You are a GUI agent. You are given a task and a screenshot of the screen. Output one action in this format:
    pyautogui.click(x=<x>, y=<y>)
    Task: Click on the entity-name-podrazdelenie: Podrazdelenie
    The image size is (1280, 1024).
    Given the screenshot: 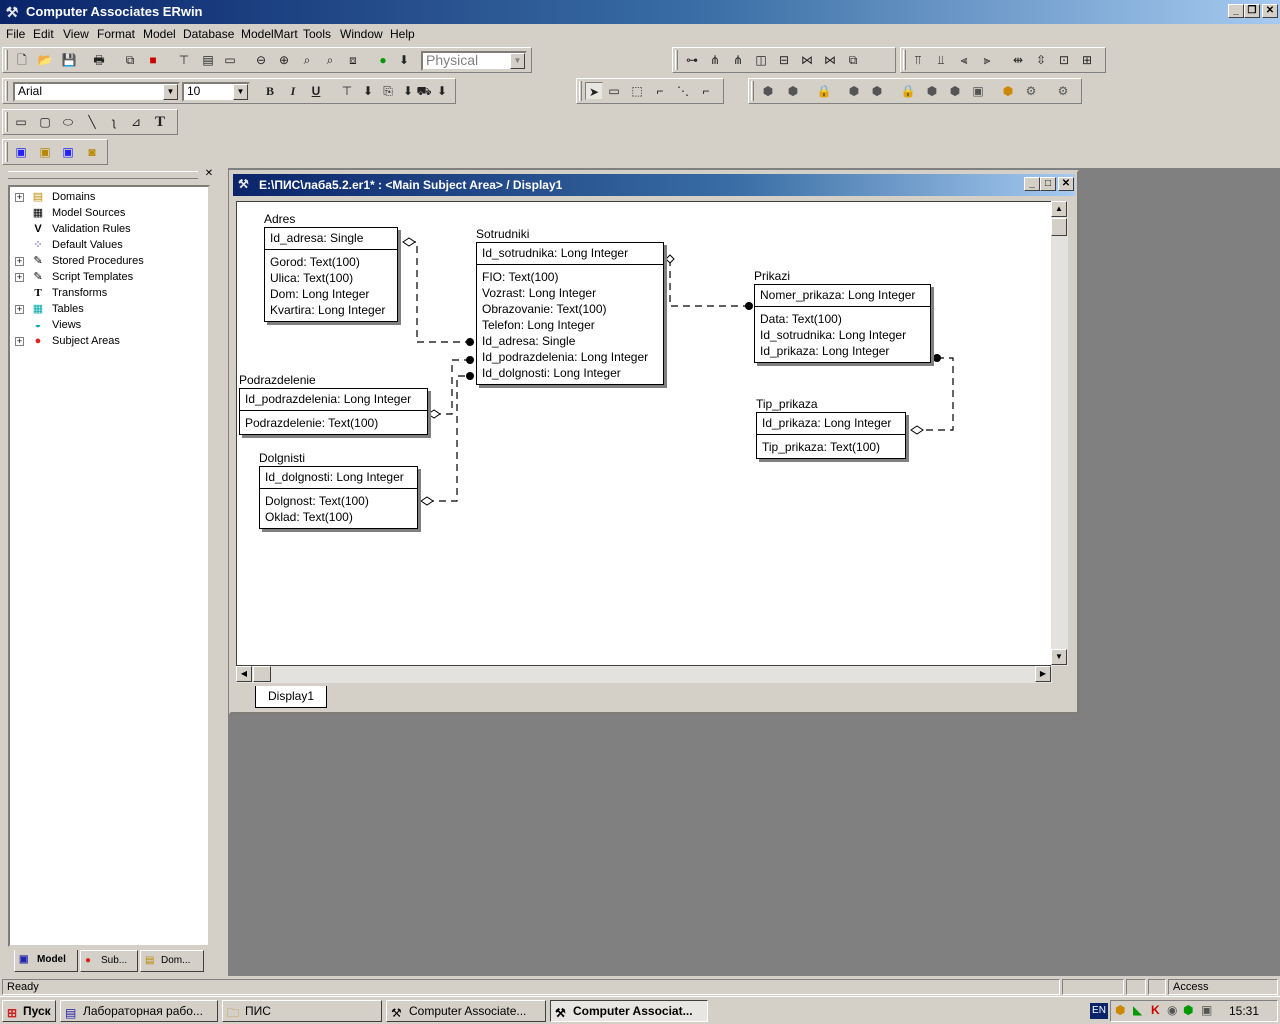 What is the action you would take?
    pyautogui.click(x=277, y=380)
    